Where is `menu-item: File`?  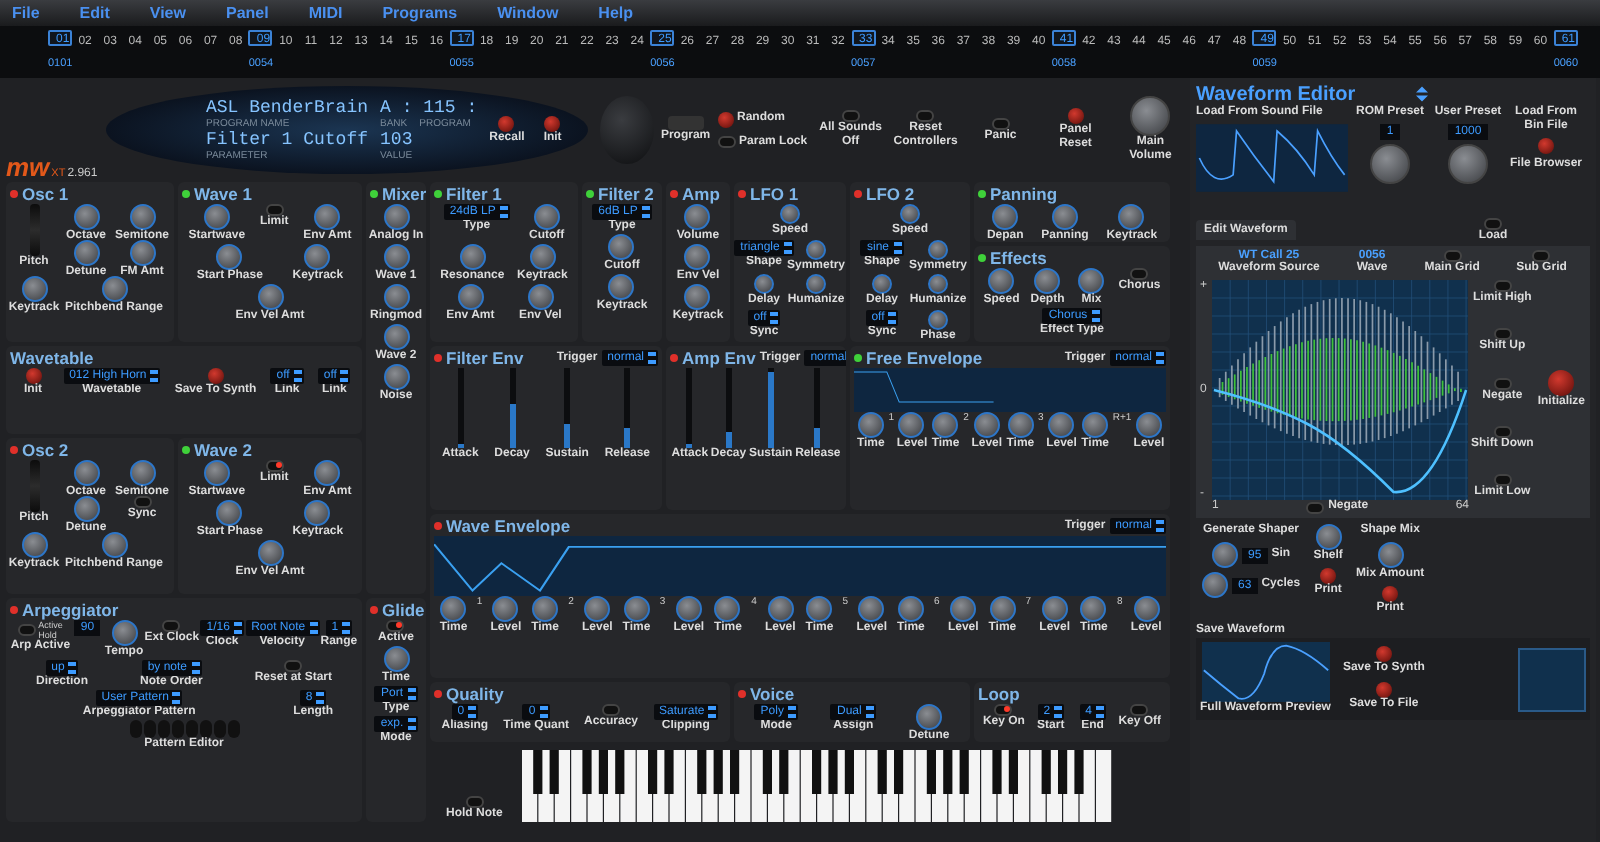 menu-item: File is located at coordinates (26, 13).